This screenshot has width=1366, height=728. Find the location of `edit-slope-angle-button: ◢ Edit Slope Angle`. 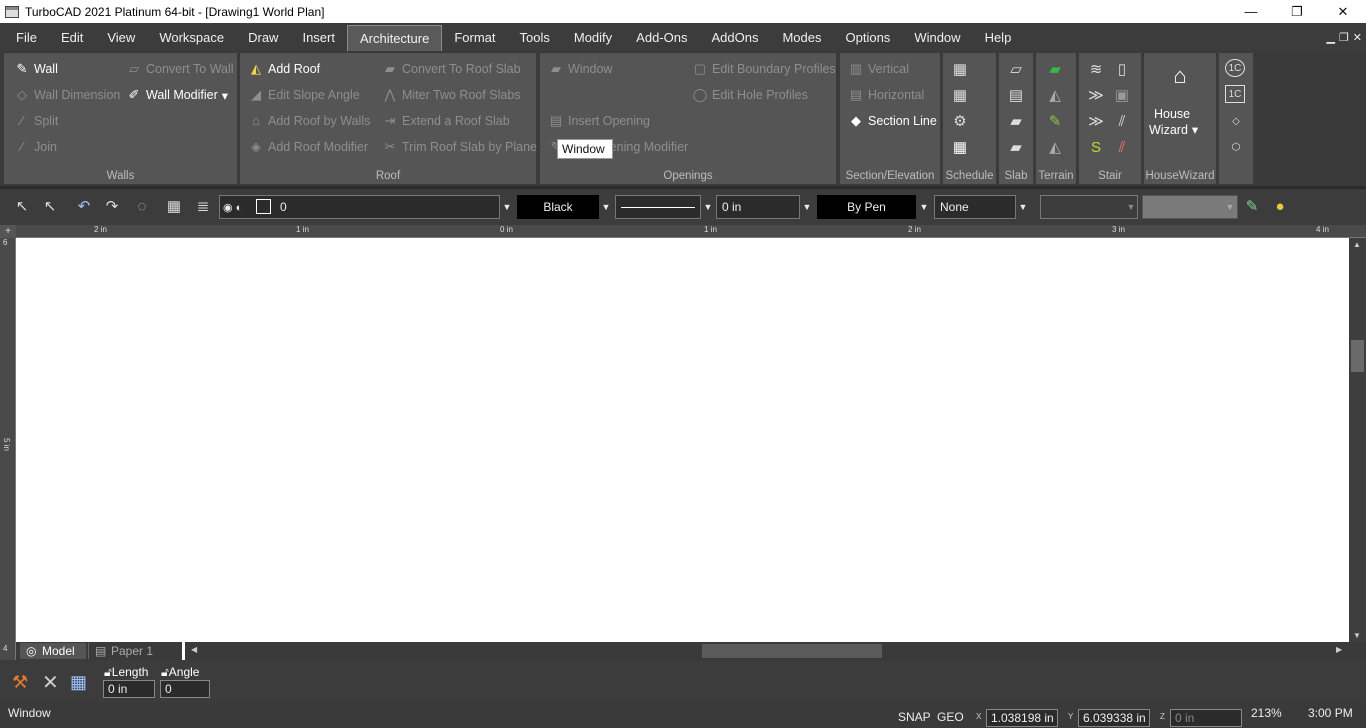

edit-slope-angle-button: ◢ Edit Slope Angle is located at coordinates (304, 95).